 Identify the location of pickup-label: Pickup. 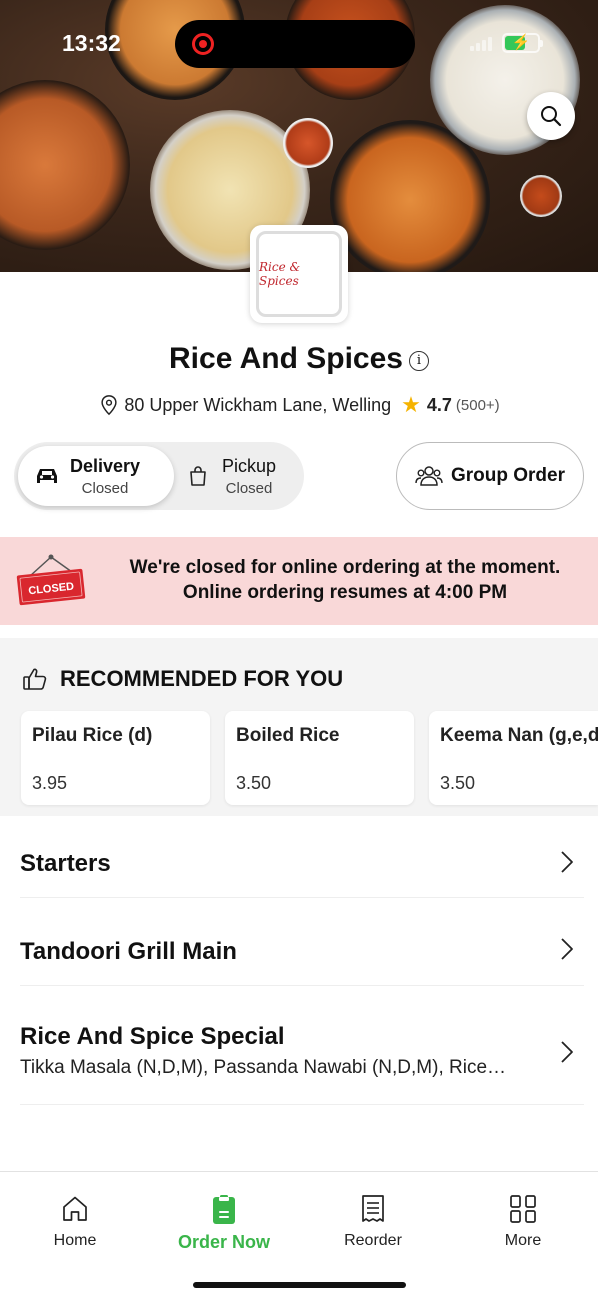
(249, 465).